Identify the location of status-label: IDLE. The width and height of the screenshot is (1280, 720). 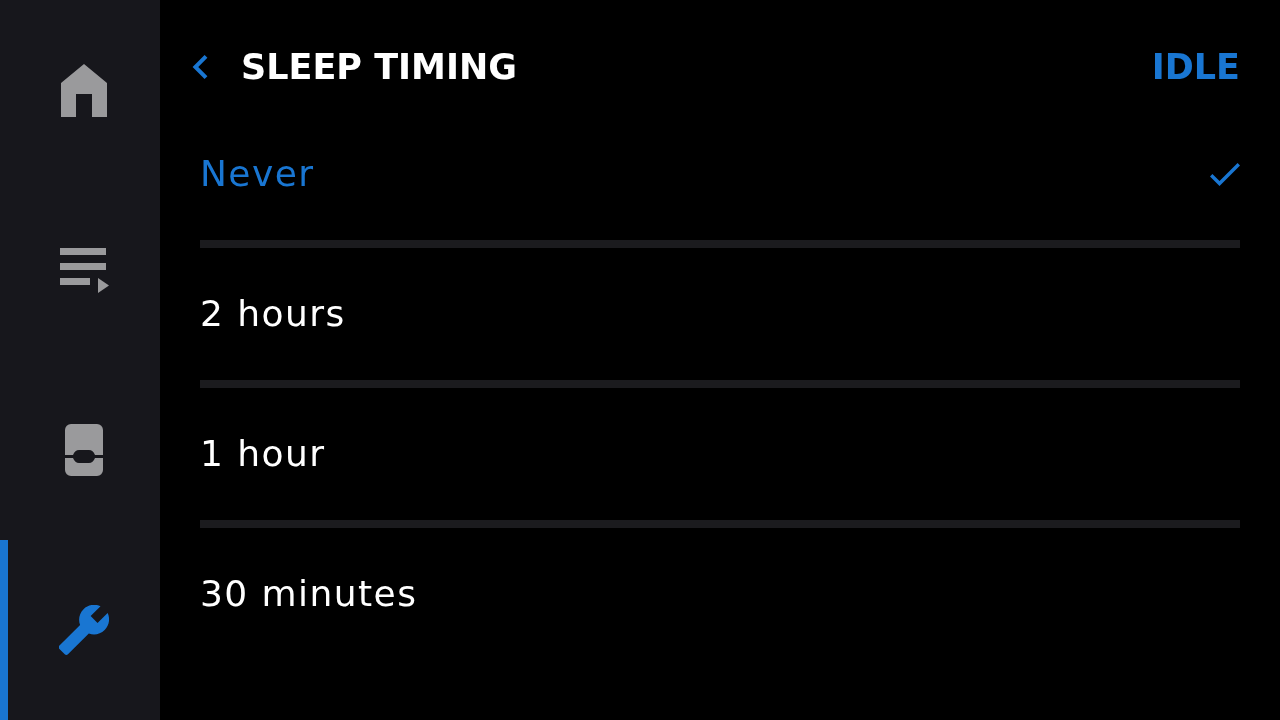
(1195, 67).